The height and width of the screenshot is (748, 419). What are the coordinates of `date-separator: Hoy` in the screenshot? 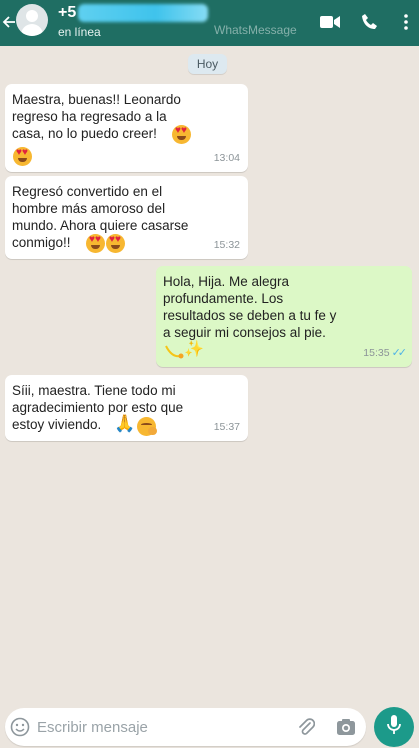 It's located at (207, 64).